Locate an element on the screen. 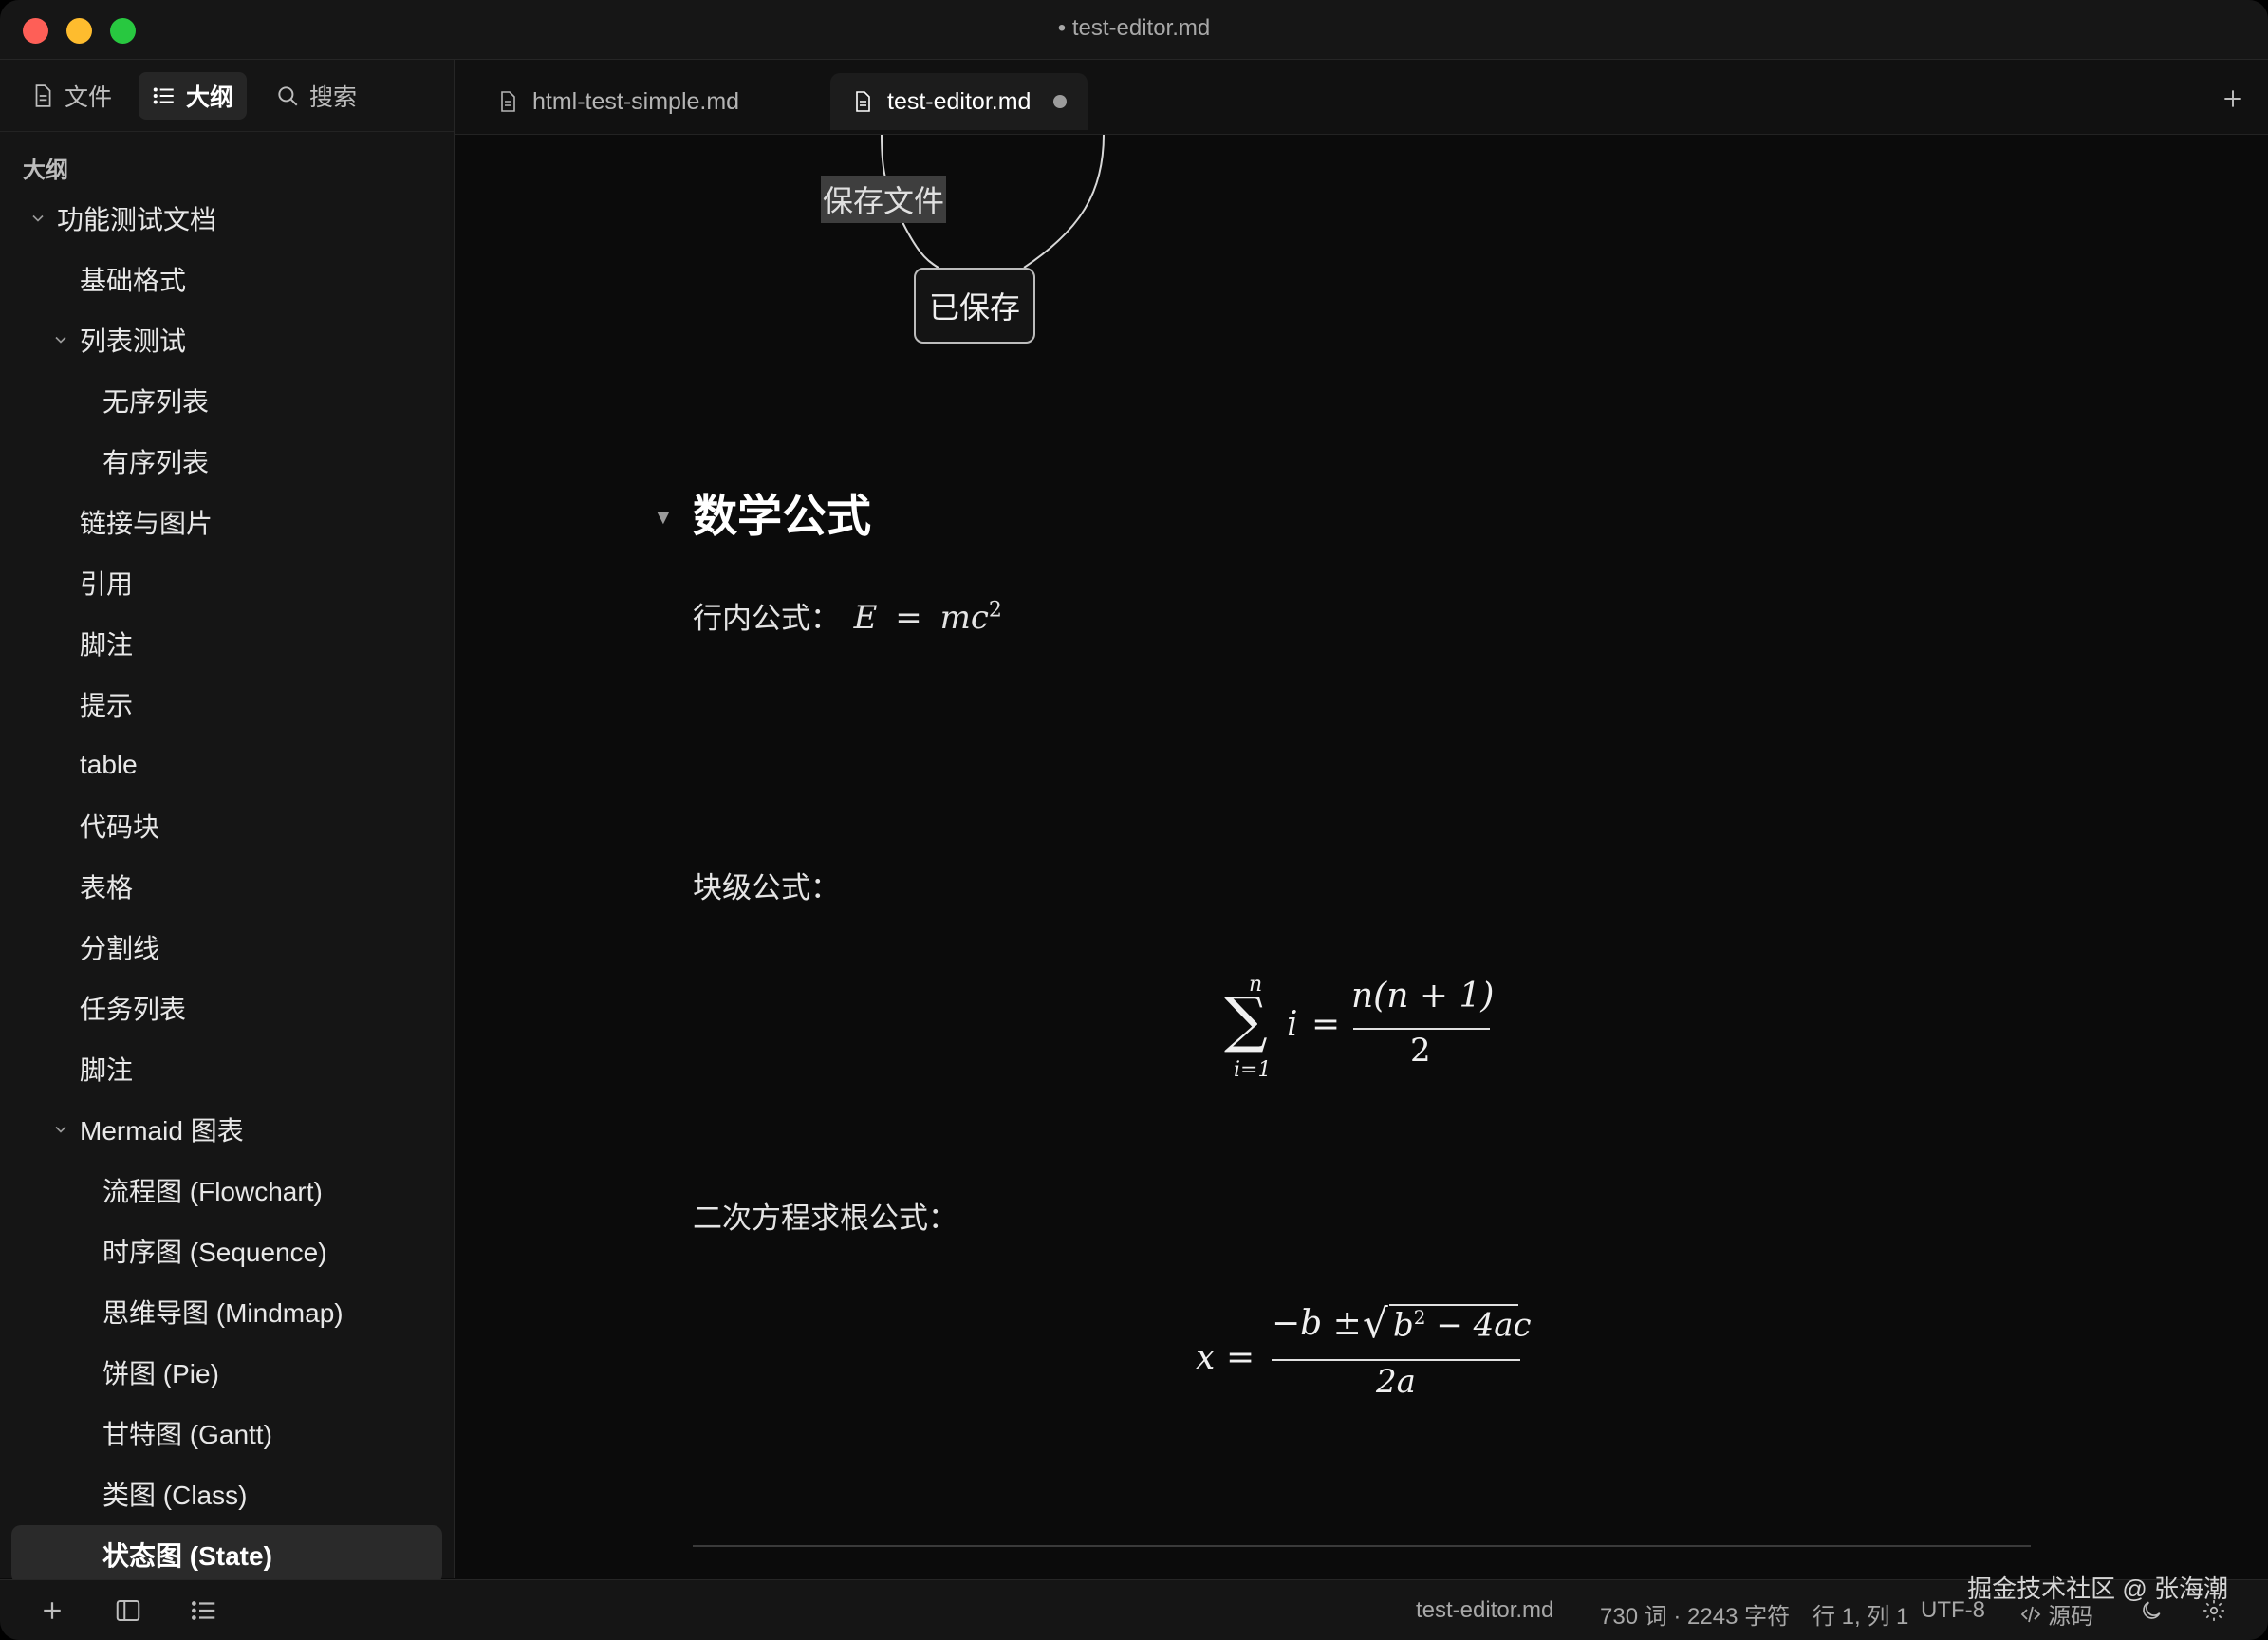  outline-item-label: 表格 is located at coordinates (107, 888).